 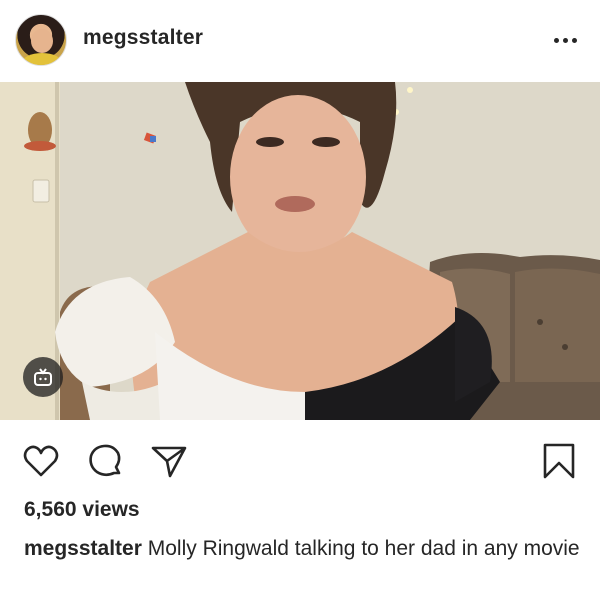 I want to click on avatar-face, so click(x=42, y=41).